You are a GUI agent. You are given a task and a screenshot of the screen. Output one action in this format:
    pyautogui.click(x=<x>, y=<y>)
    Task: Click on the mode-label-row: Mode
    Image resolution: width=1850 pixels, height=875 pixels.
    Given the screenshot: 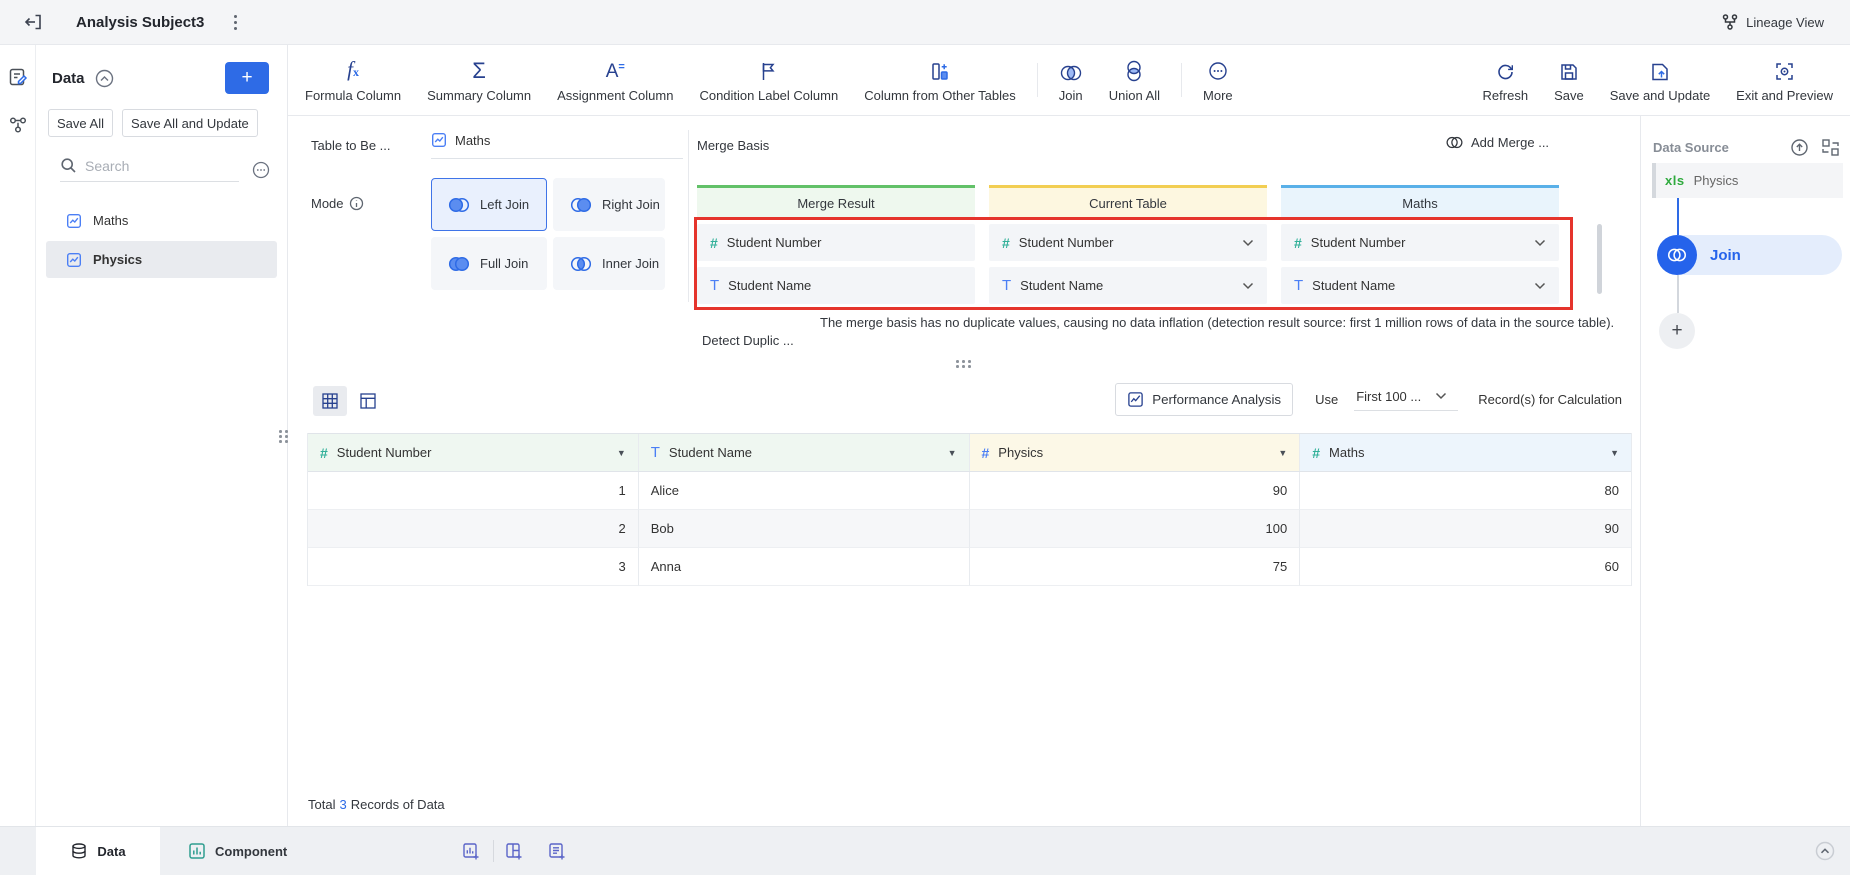 What is the action you would take?
    pyautogui.click(x=337, y=203)
    